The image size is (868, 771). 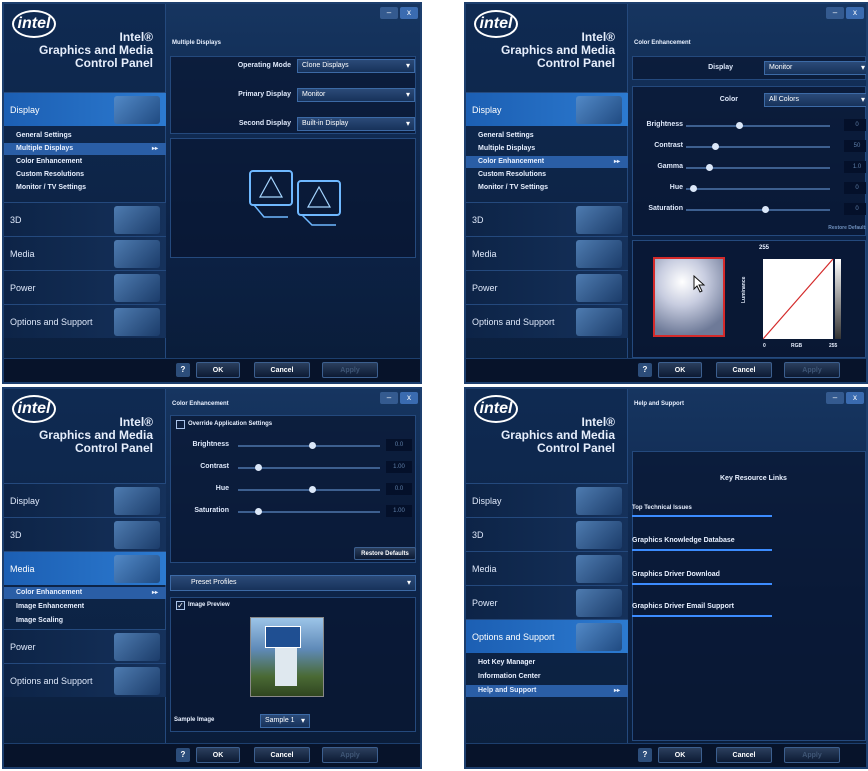 What do you see at coordinates (286, 664) in the screenshot?
I see `sample-image-figure` at bounding box center [286, 664].